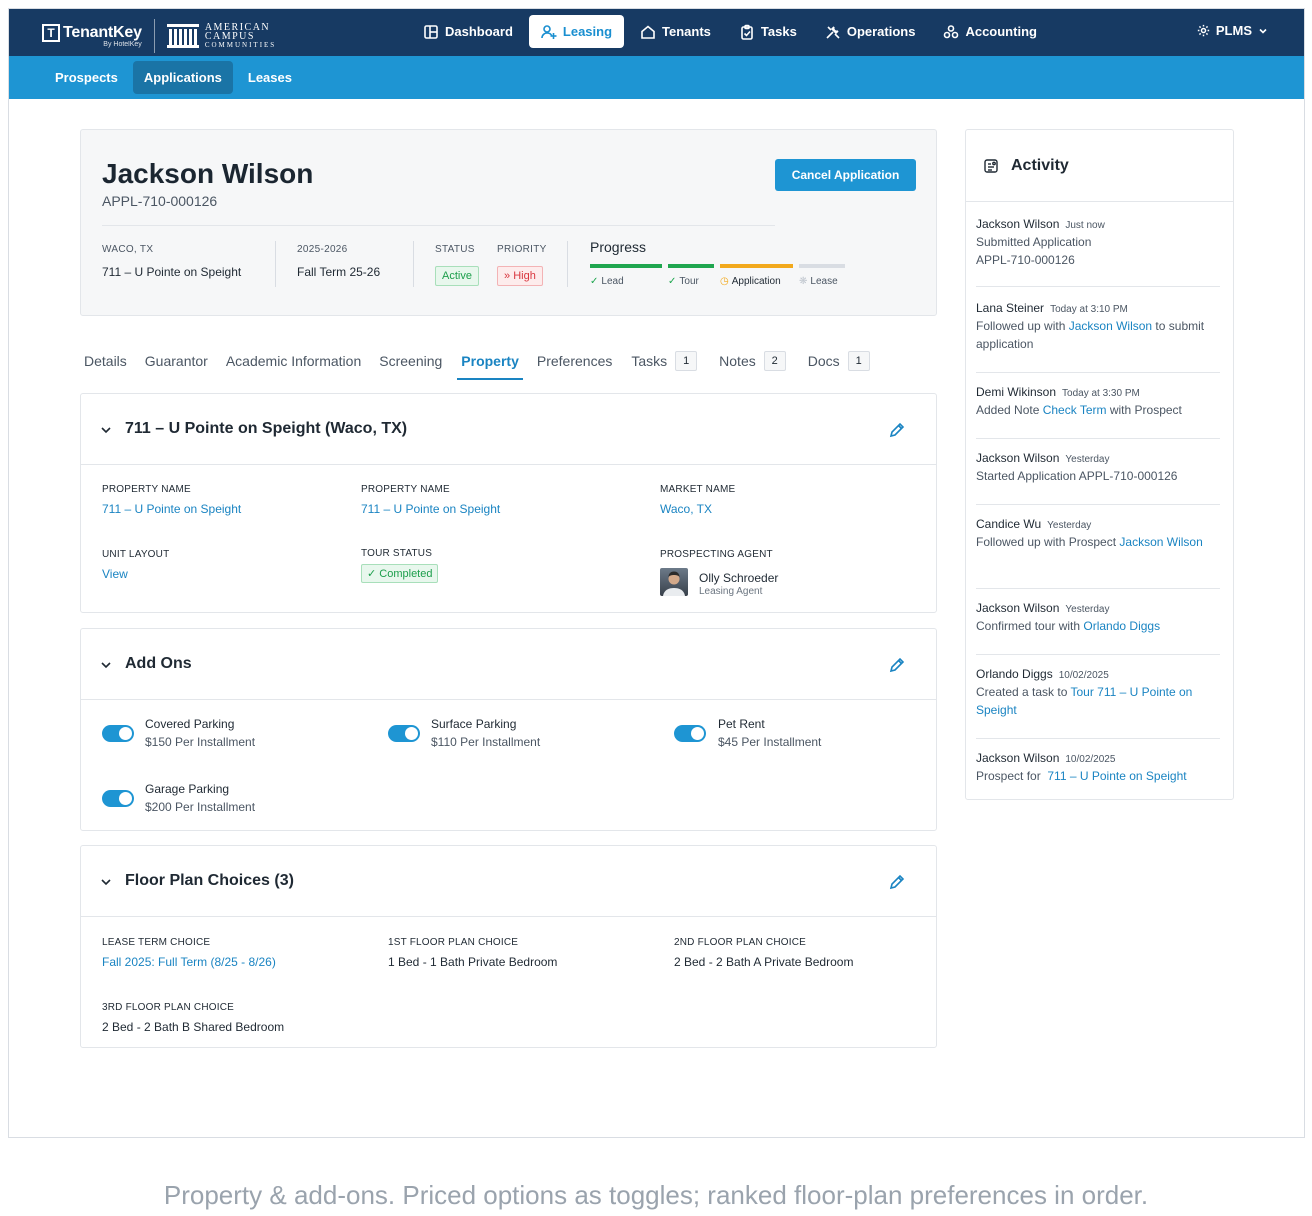 This screenshot has width=1312, height=1216. I want to click on nav-tasks: Tasks, so click(768, 31).